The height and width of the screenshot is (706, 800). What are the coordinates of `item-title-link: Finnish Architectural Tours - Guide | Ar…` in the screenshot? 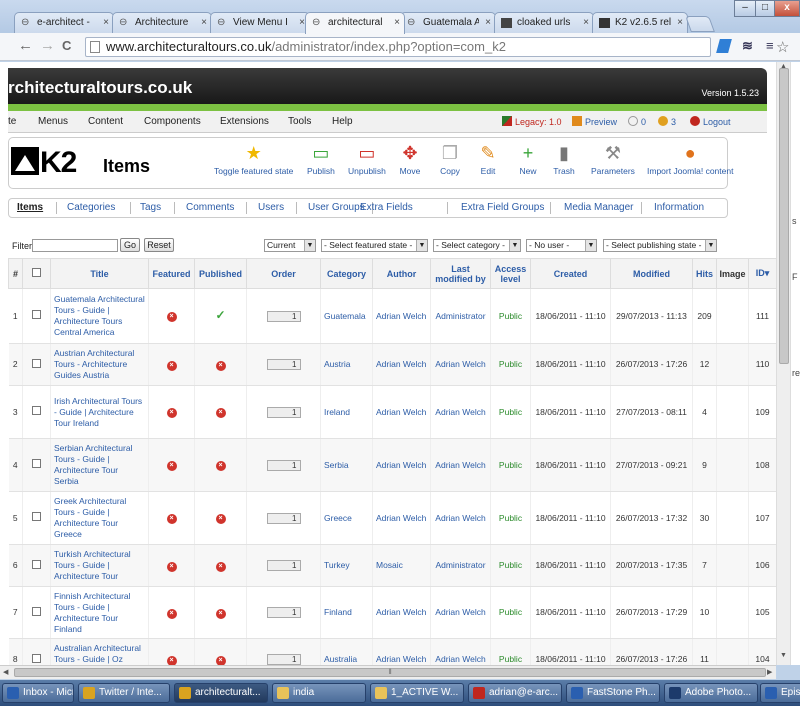 It's located at (99, 612).